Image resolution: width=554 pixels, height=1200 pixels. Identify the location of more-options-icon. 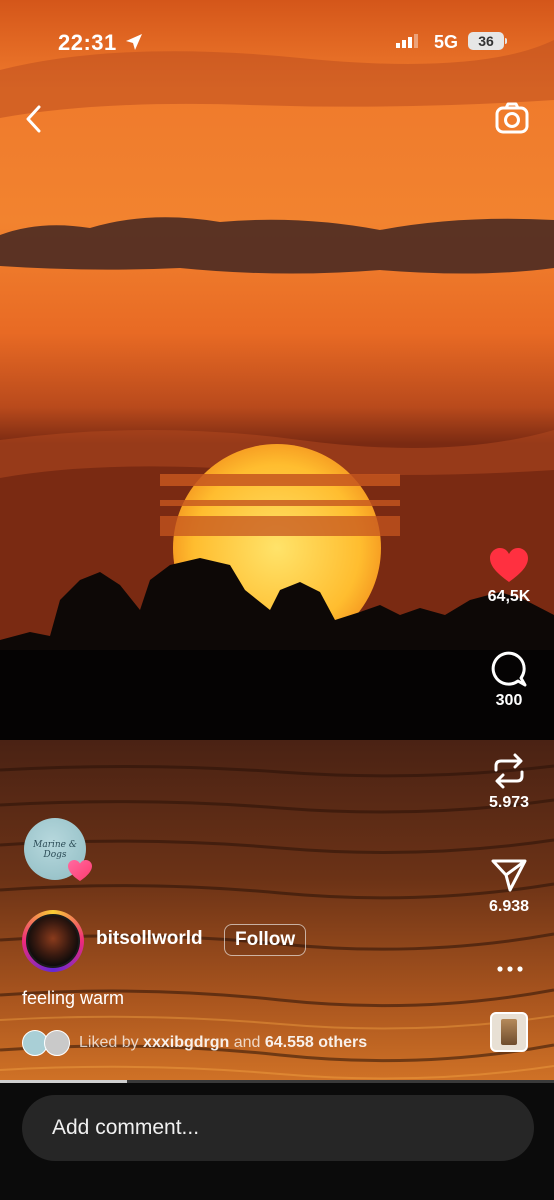
(510, 969).